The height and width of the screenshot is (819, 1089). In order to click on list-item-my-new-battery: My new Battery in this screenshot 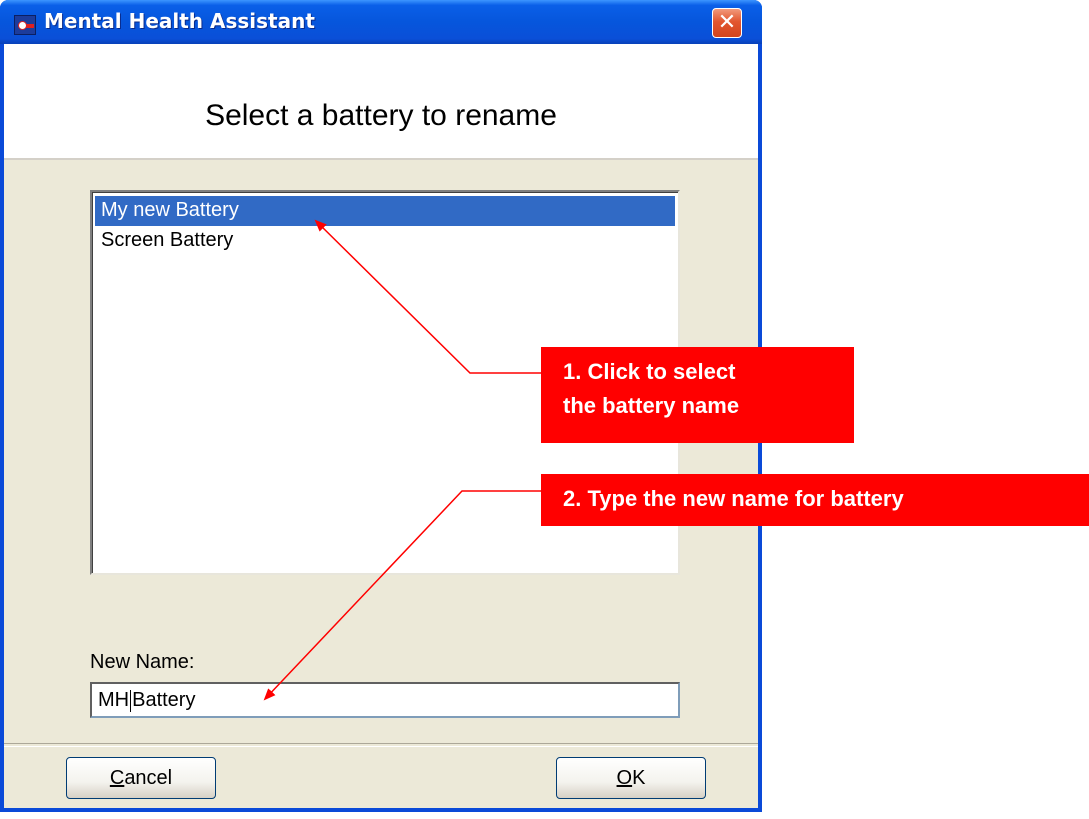, I will do `click(385, 211)`.